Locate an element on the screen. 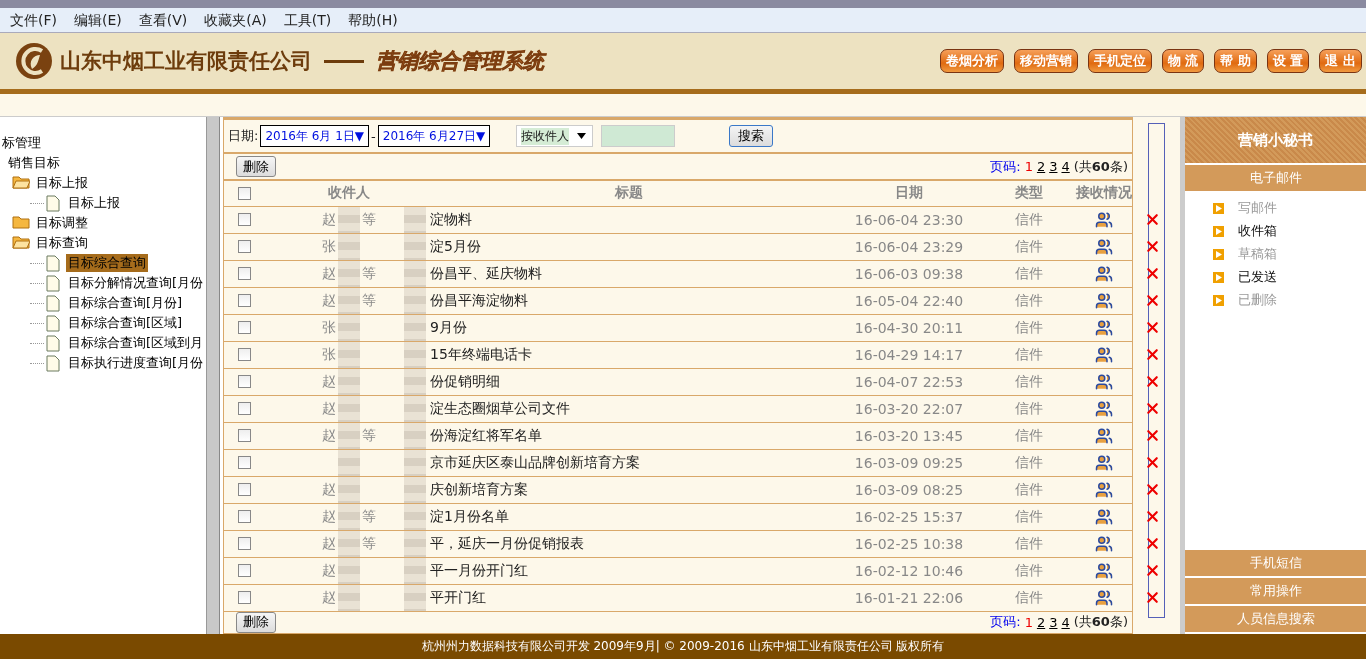 Image resolution: width=1366 pixels, height=659 pixels. title-cell: 淀物料 is located at coordinates (451, 219).